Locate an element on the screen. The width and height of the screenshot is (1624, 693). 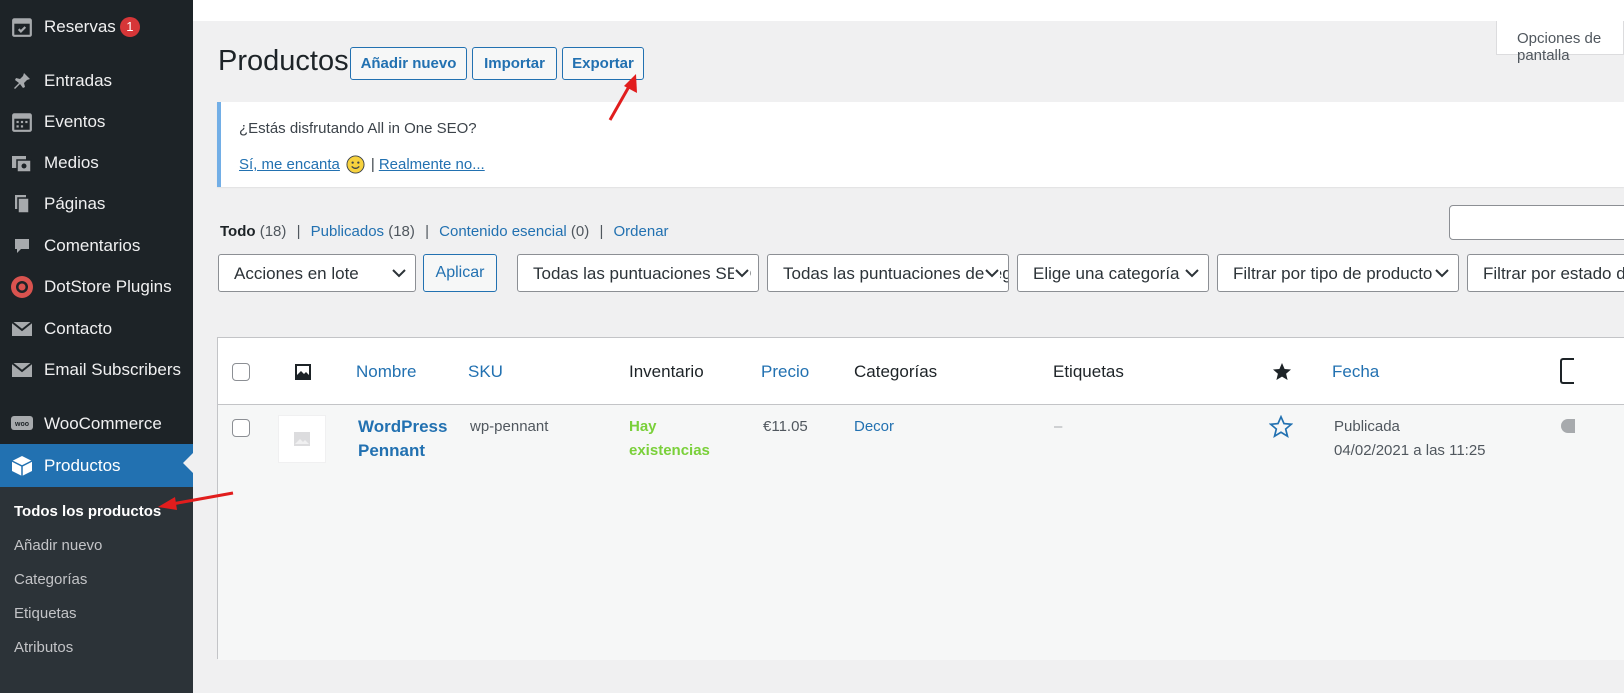
sidebar-item-productos: Productos is located at coordinates (96, 465).